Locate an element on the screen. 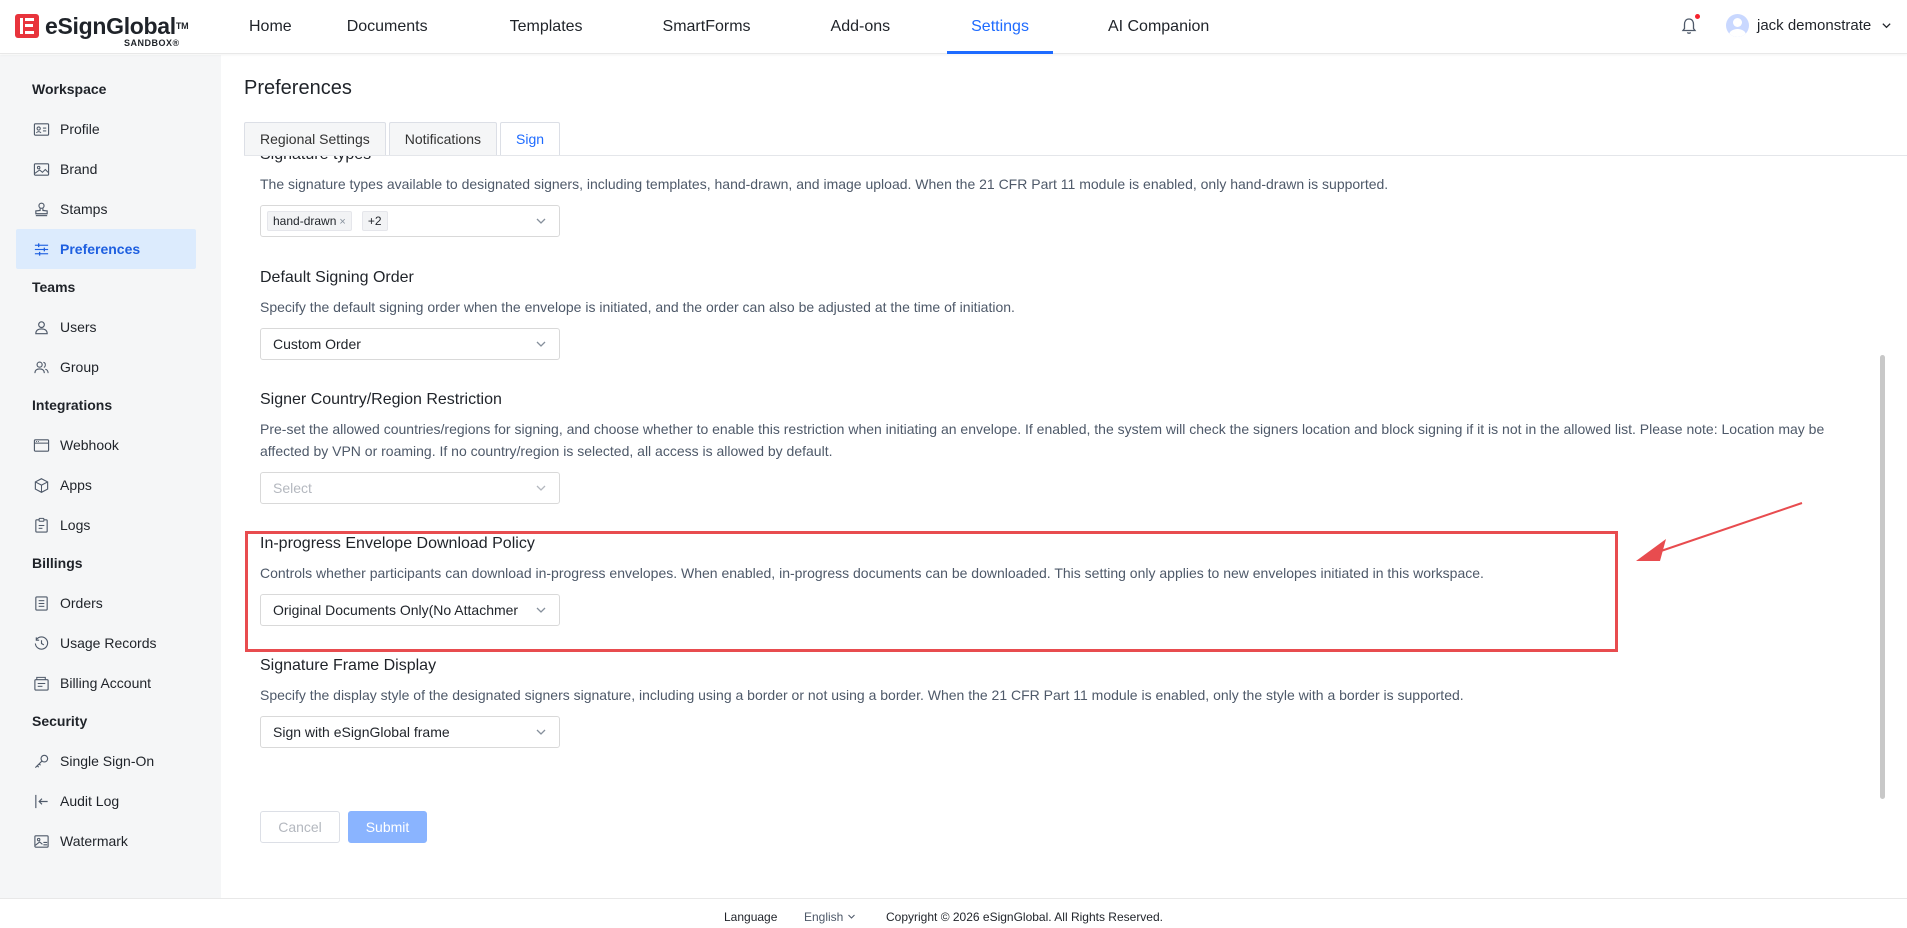 The height and width of the screenshot is (928, 1907). user-menu: jack demonstrate is located at coordinates (1809, 25).